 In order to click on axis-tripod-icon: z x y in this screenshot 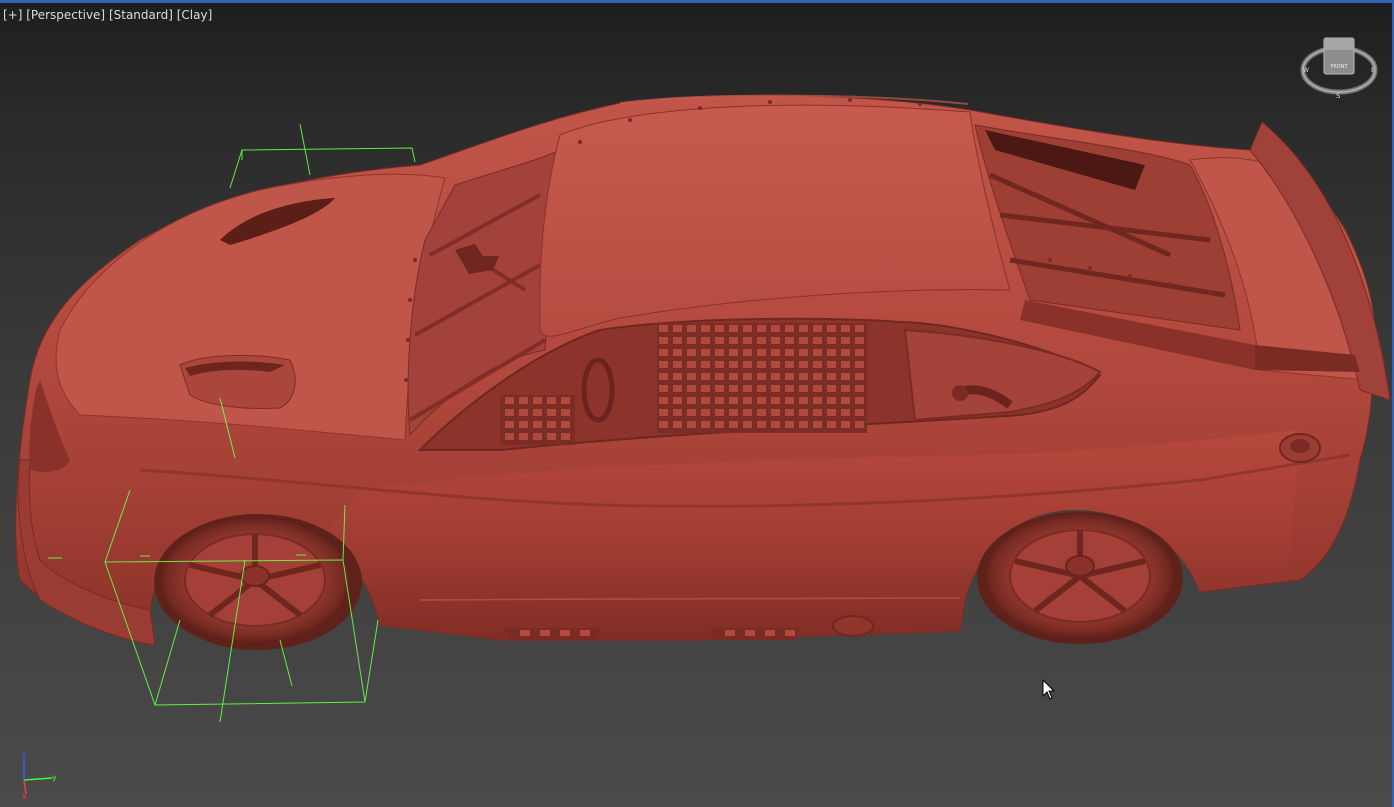, I will do `click(39, 775)`.